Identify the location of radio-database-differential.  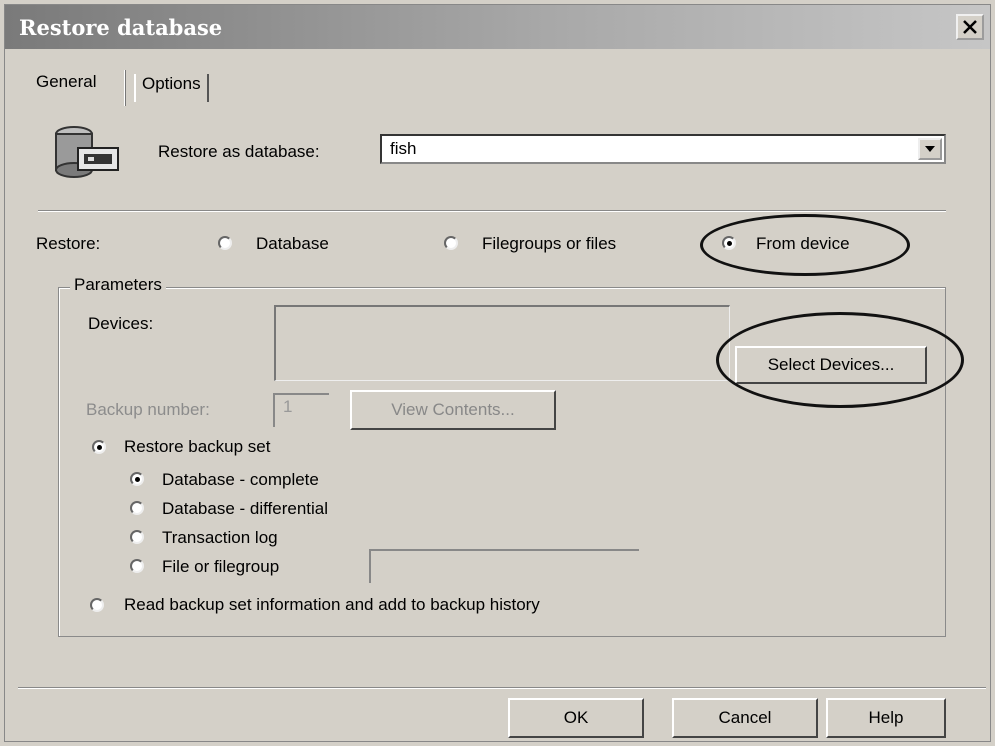
(137, 508).